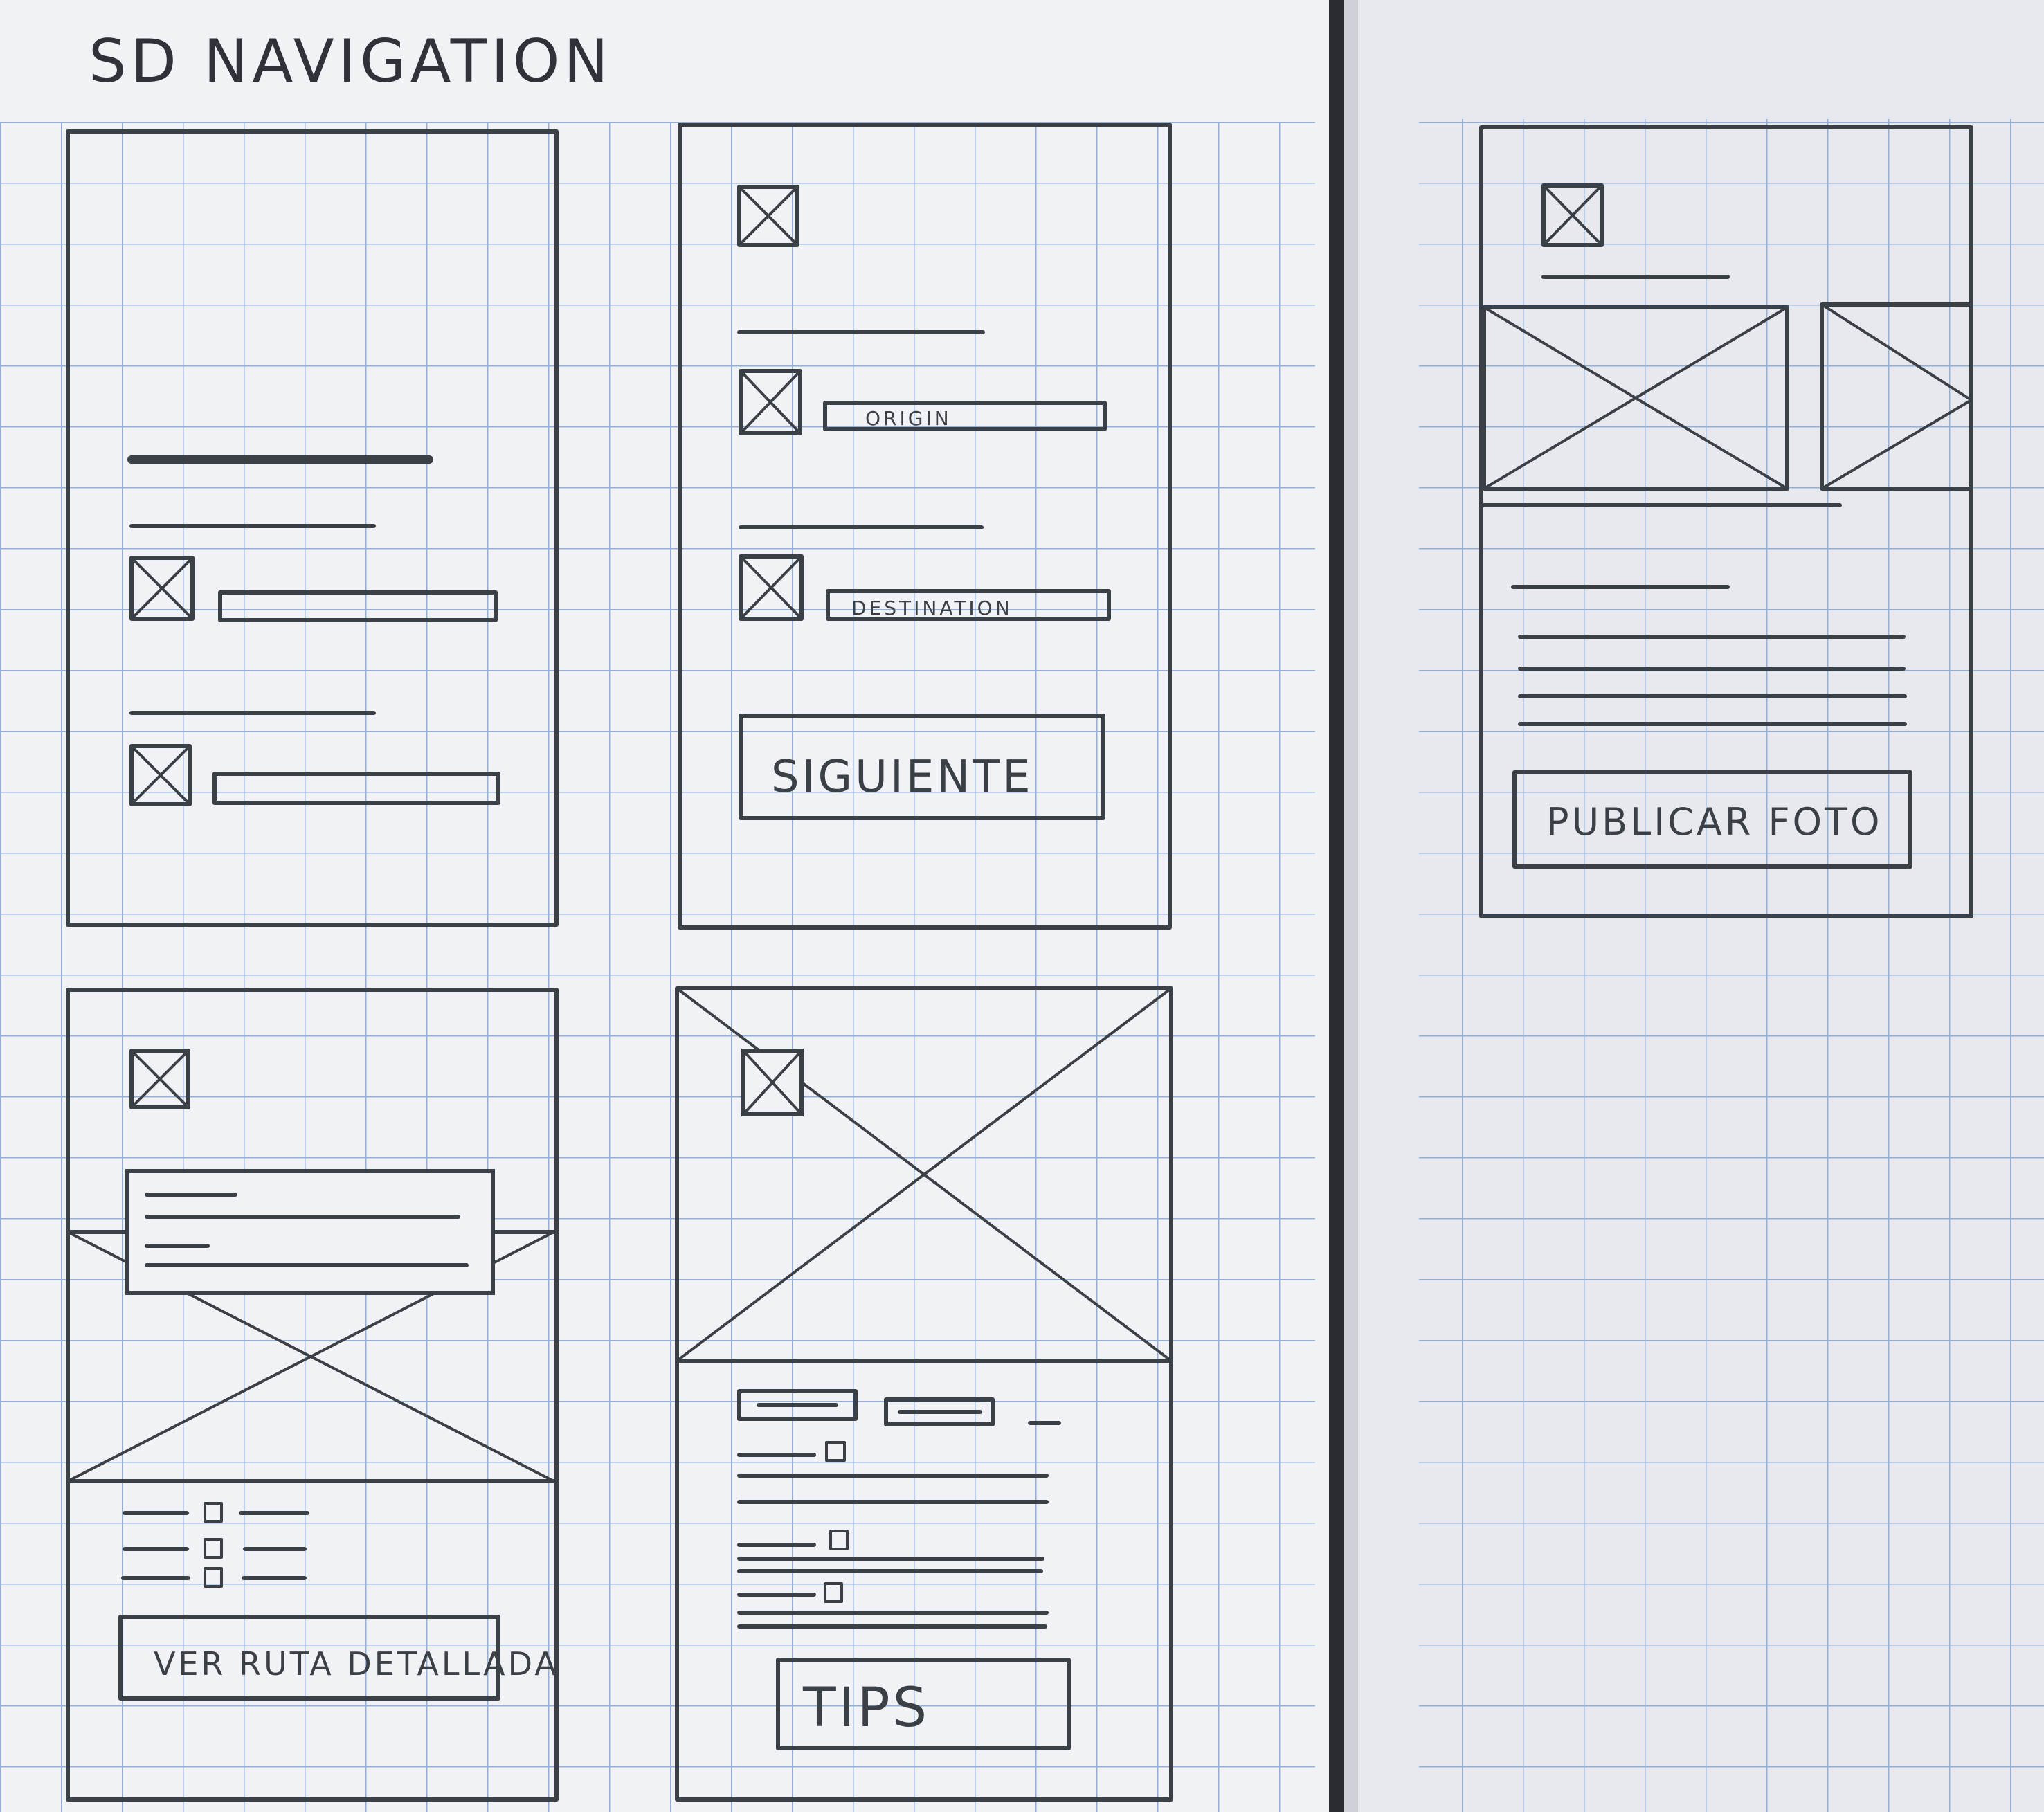 The width and height of the screenshot is (2044, 1812). Describe the element at coordinates (356, 1664) in the screenshot. I see `screen-4-ver-ruta-label: VER RUTA DETALLADA` at that location.